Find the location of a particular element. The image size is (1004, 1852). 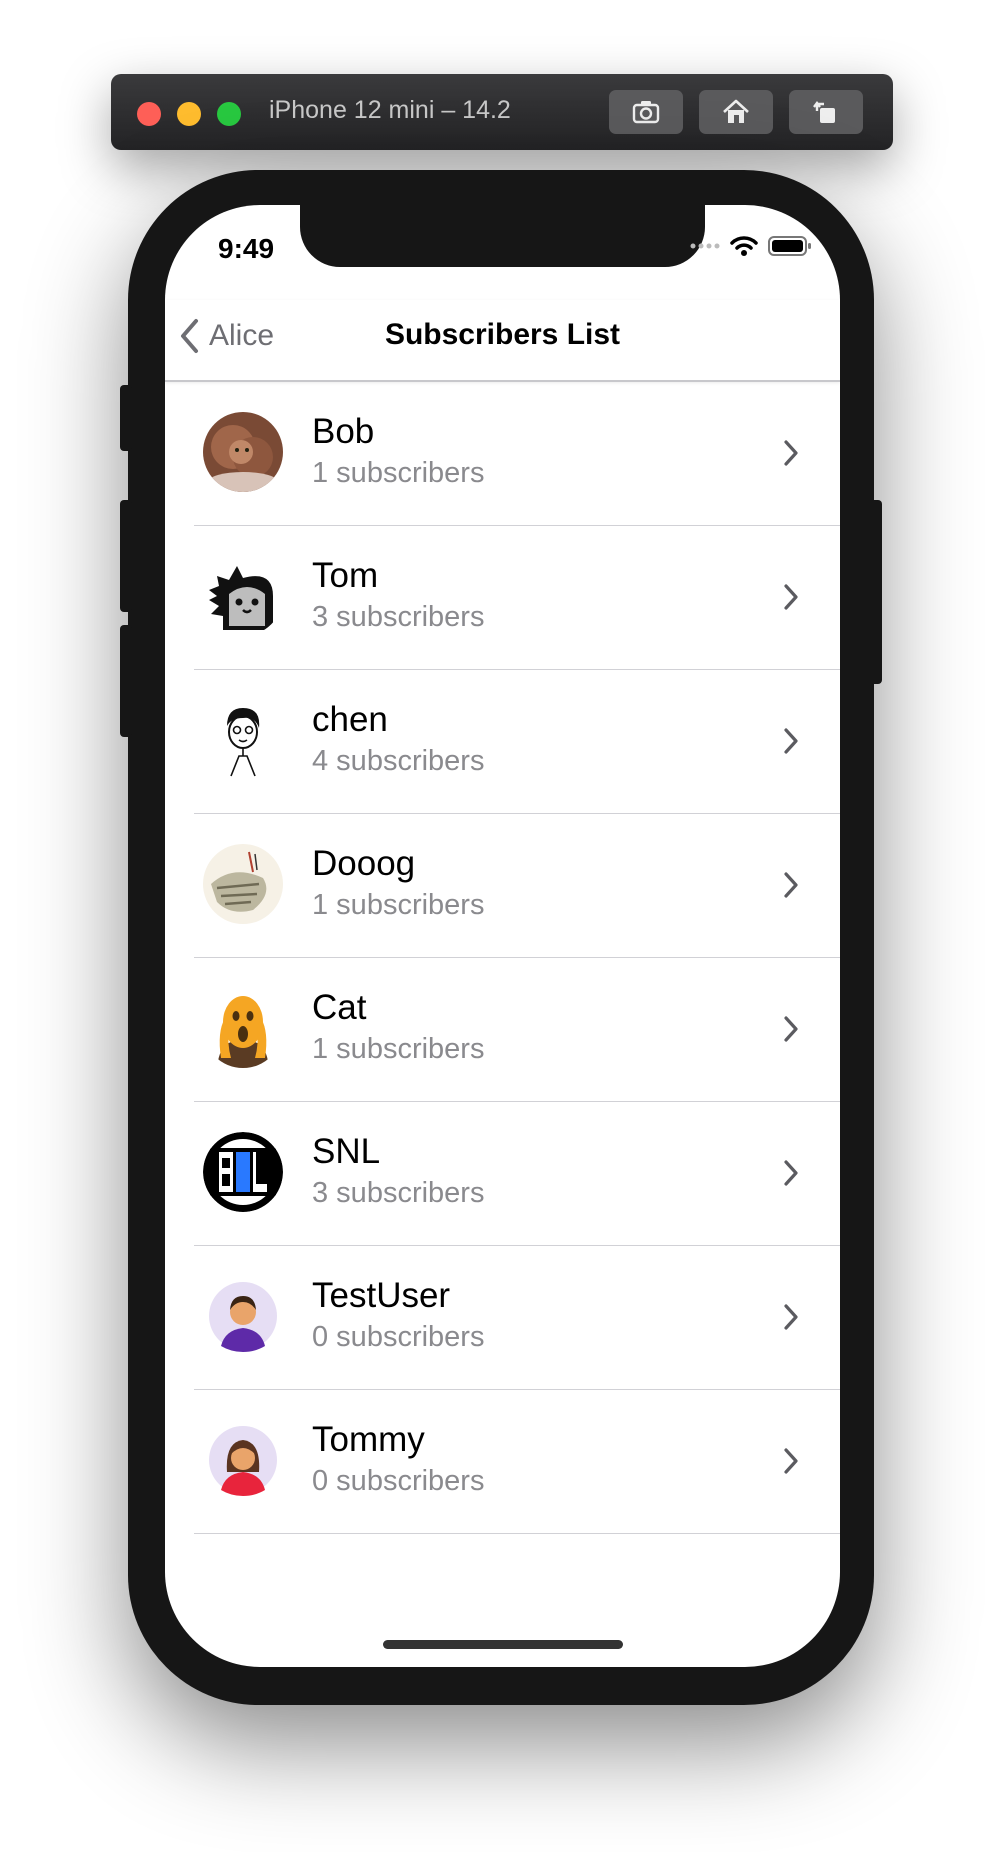

navigation-bar: Alice Subscribers List is located at coordinates (502, 341).